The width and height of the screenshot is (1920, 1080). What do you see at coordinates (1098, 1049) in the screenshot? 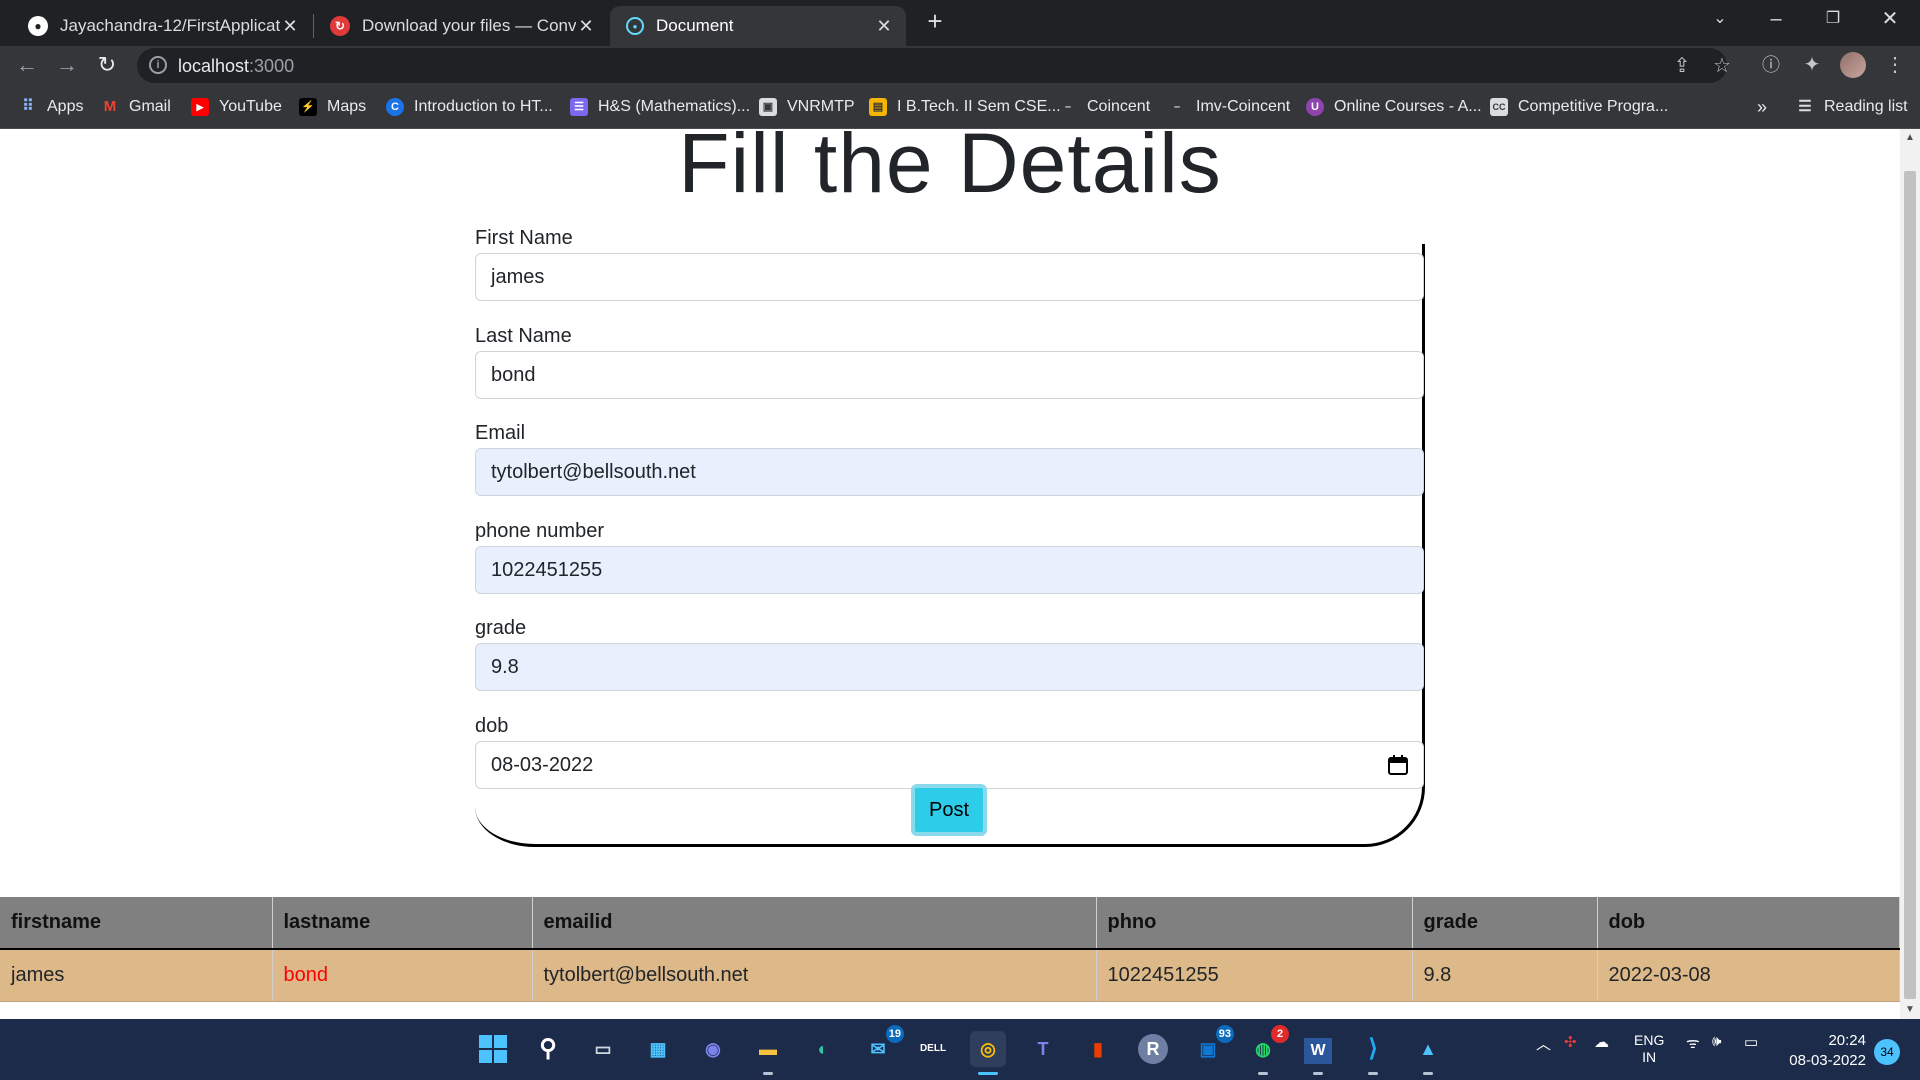
I see `office-icon: ▮` at bounding box center [1098, 1049].